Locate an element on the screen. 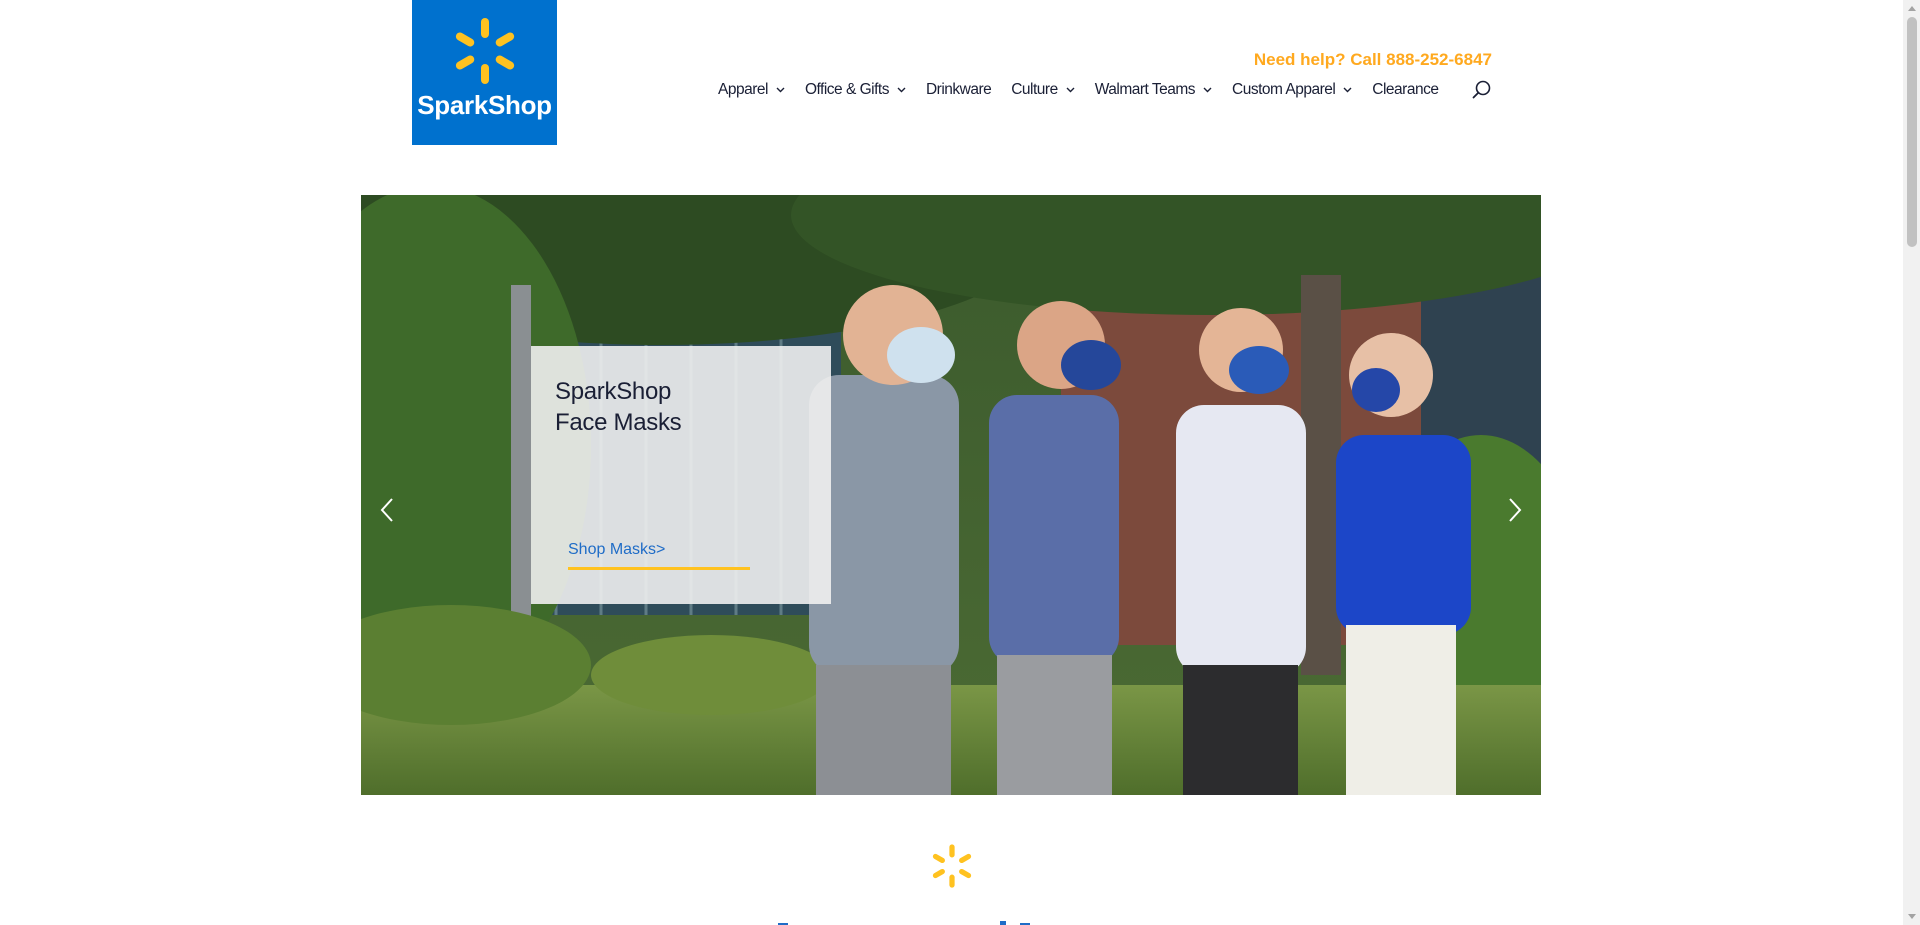  nav-item-drinkware: Drinkware is located at coordinates (958, 90).